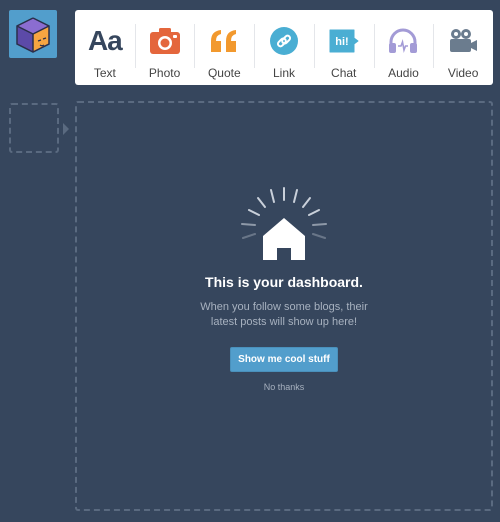 The image size is (500, 522). I want to click on post-chat-button: hi! Chat, so click(343, 47).